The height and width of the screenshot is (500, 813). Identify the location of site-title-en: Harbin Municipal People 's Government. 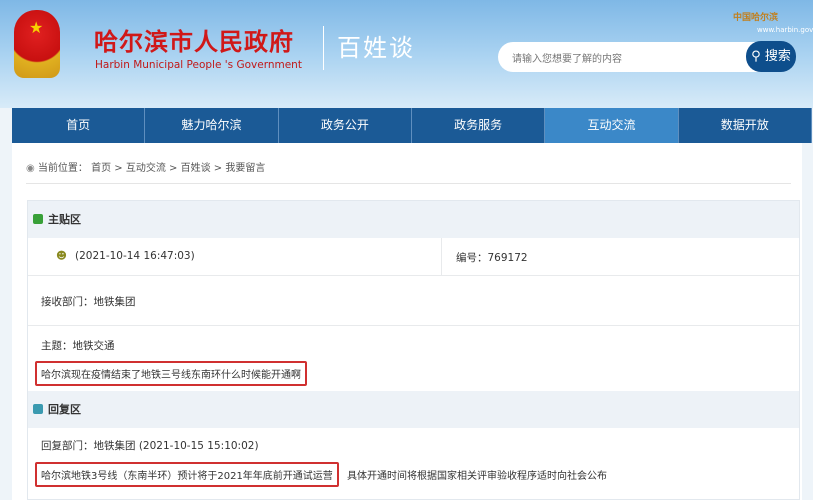
(198, 65).